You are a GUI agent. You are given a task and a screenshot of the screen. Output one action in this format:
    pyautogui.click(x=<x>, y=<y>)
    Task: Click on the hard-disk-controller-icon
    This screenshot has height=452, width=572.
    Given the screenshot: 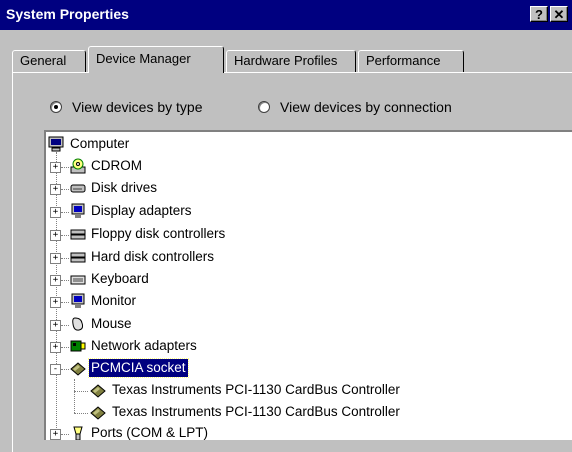 What is the action you would take?
    pyautogui.click(x=78, y=257)
    